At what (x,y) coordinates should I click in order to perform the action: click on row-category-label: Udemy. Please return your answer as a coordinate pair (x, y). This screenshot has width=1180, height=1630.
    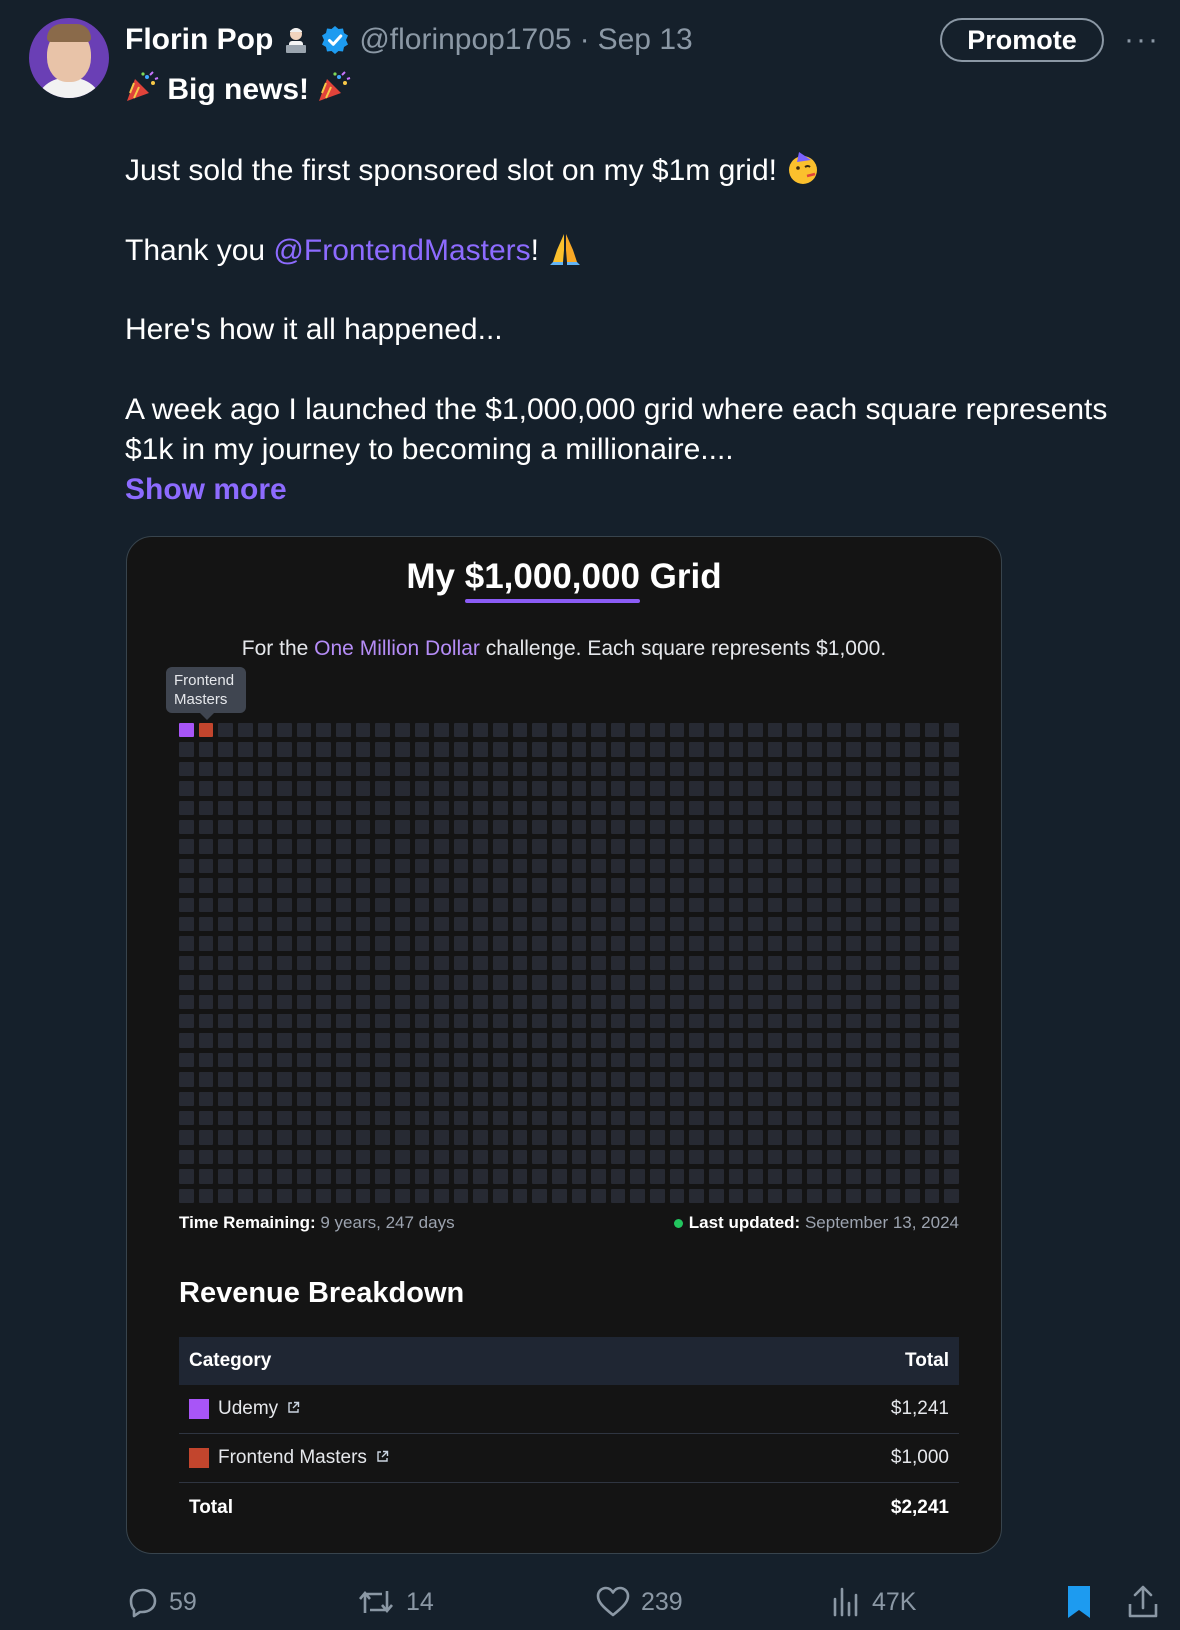
    Looking at the image, I should click on (248, 1409).